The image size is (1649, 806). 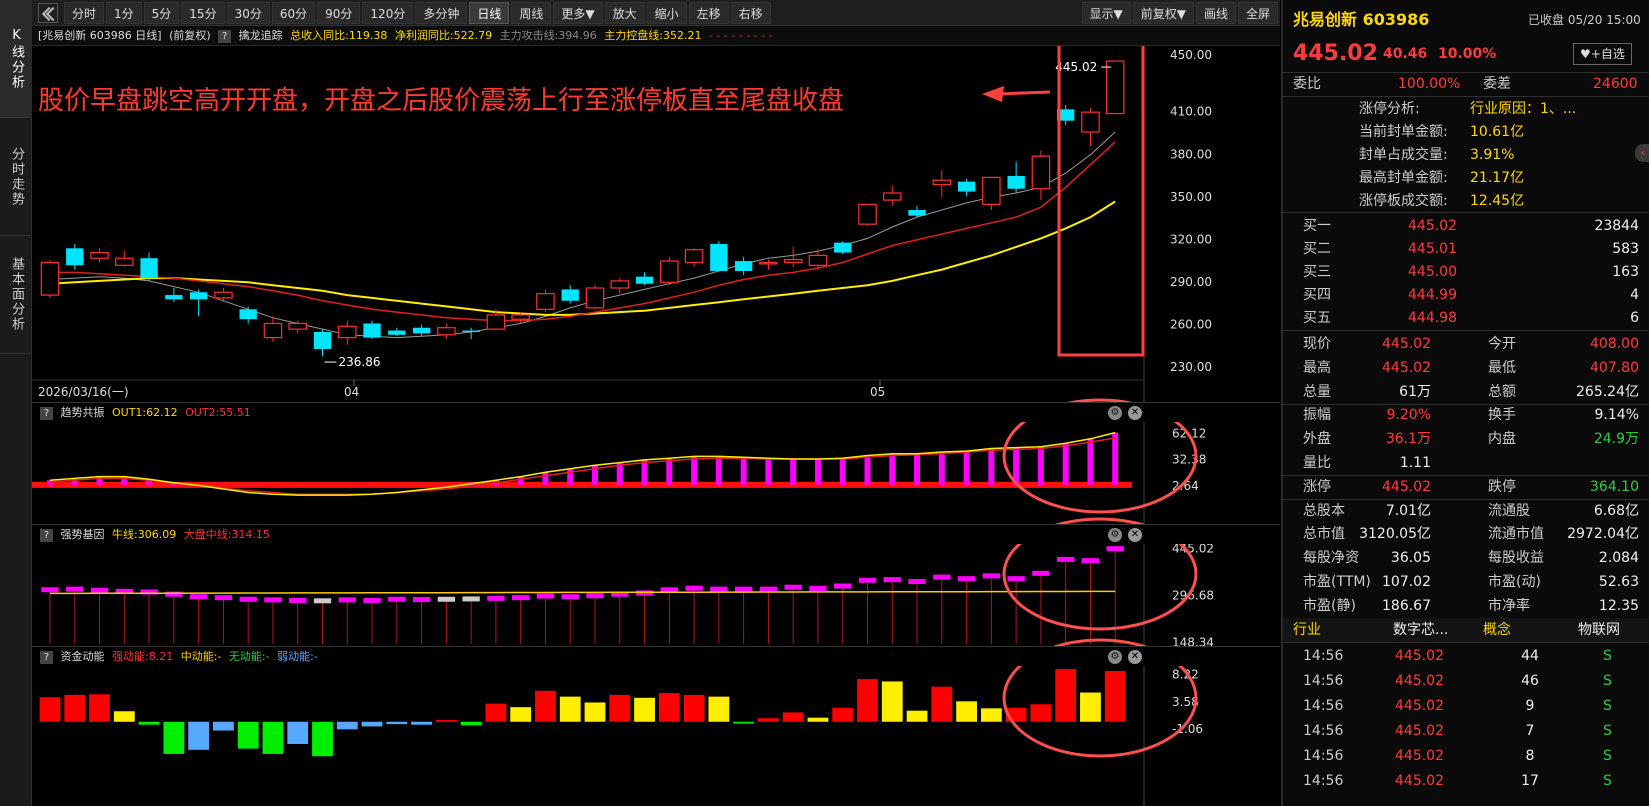 I want to click on x-tick-label: 05, so click(x=877, y=392).